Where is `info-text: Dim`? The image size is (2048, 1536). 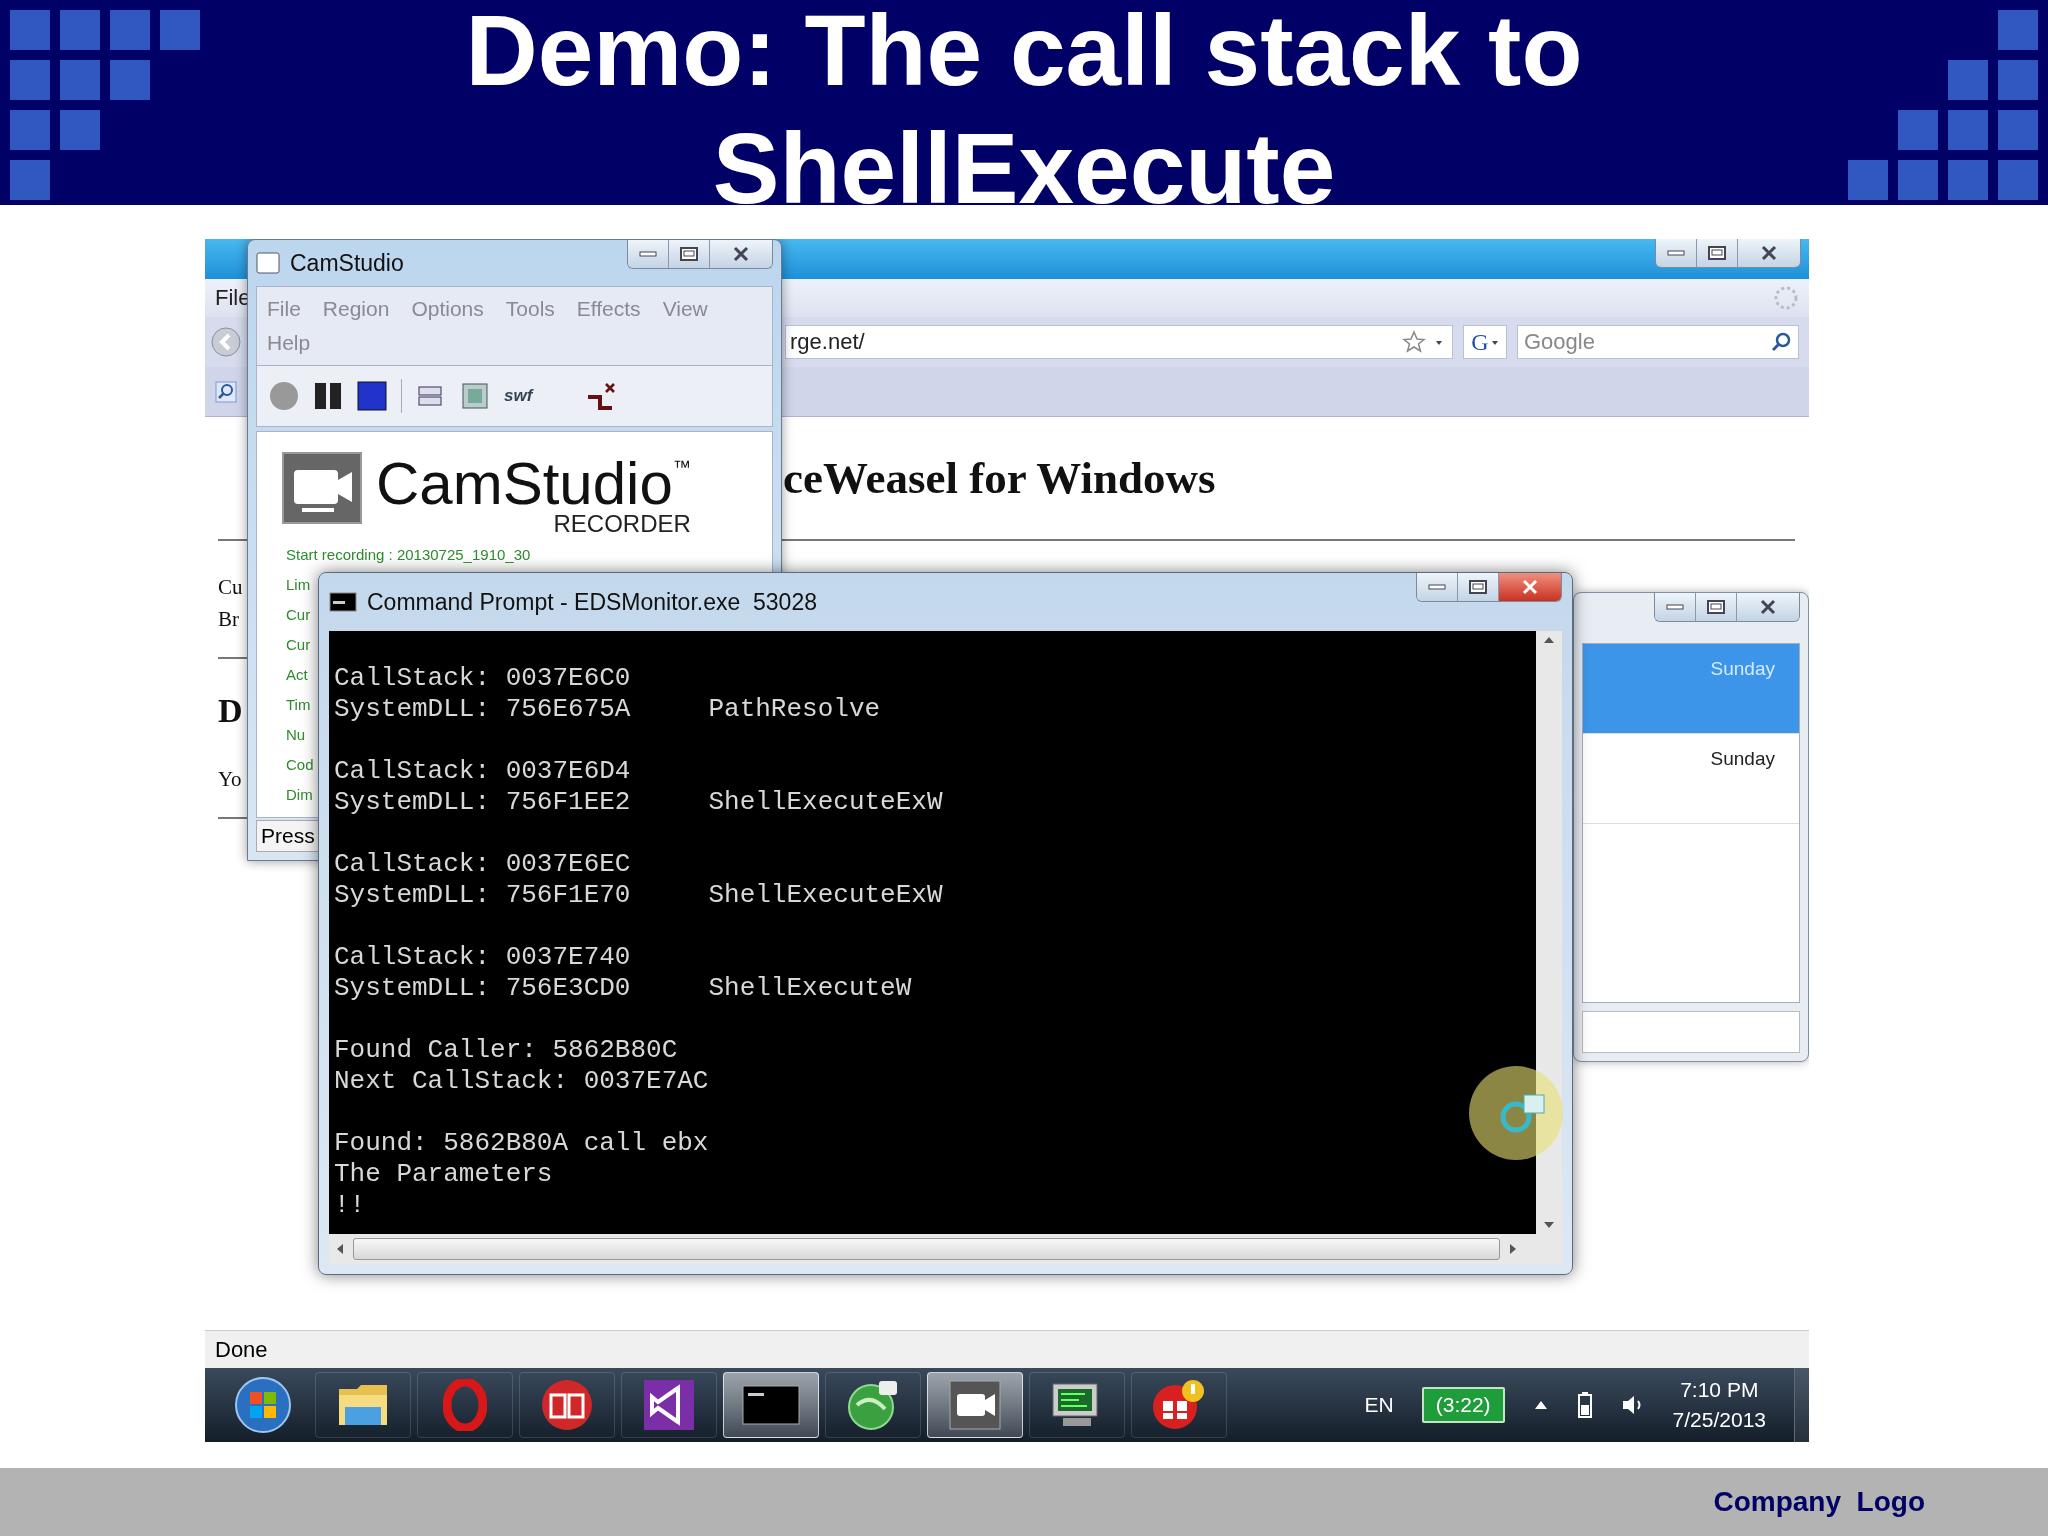
info-text: Dim is located at coordinates (299, 795).